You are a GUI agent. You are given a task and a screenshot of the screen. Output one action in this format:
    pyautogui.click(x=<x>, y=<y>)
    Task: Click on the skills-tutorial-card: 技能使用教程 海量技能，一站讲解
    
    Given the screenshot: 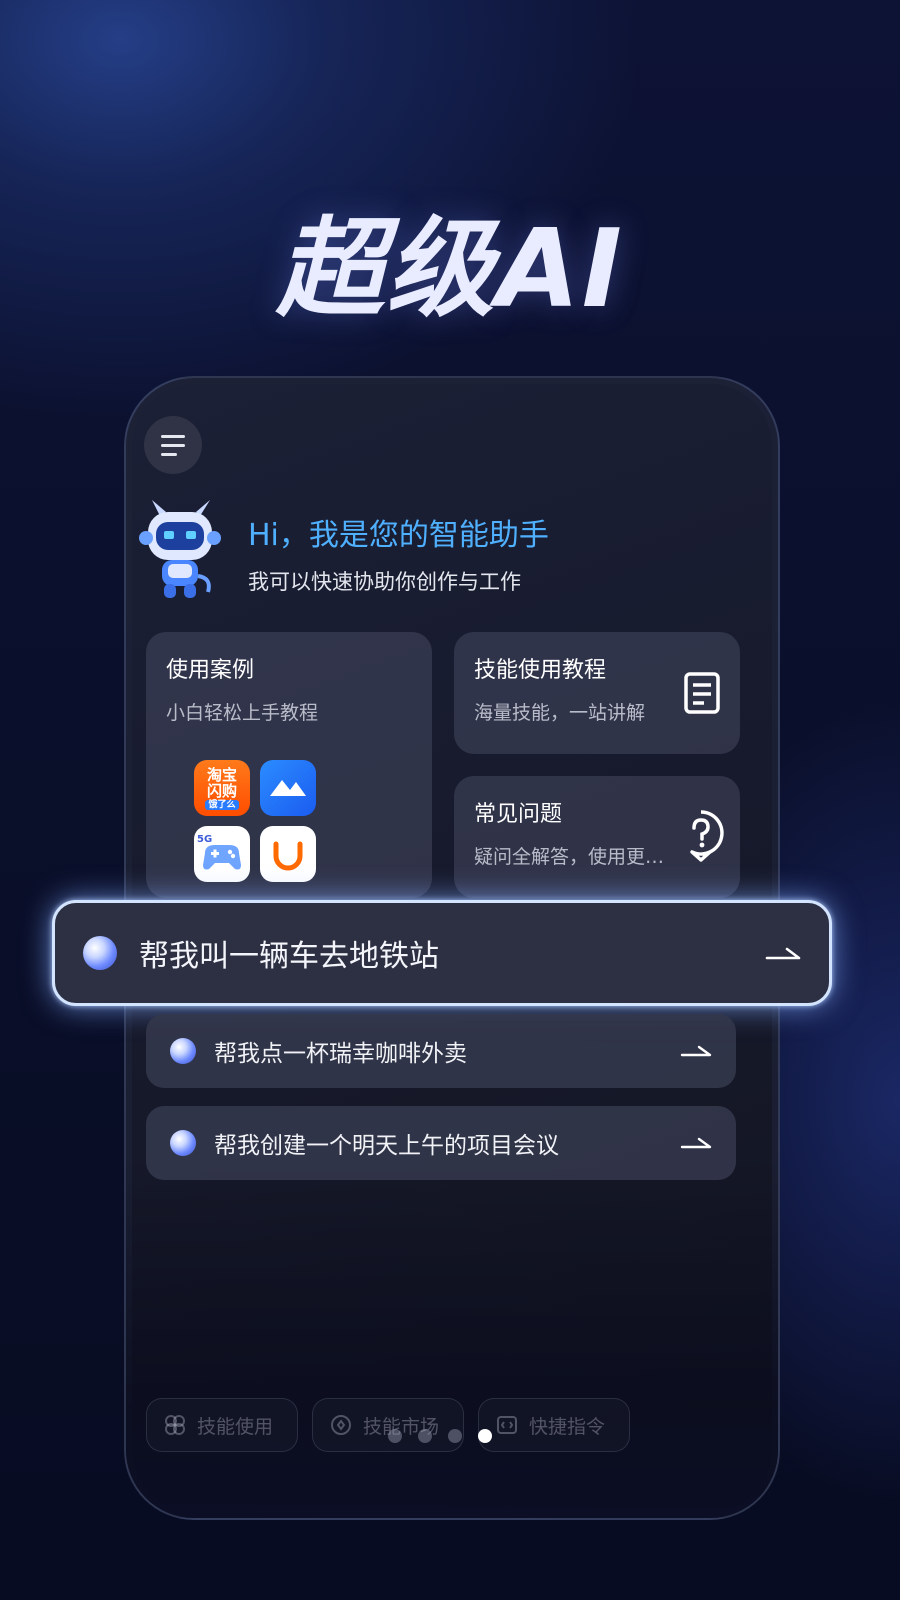 What is the action you would take?
    pyautogui.click(x=597, y=693)
    